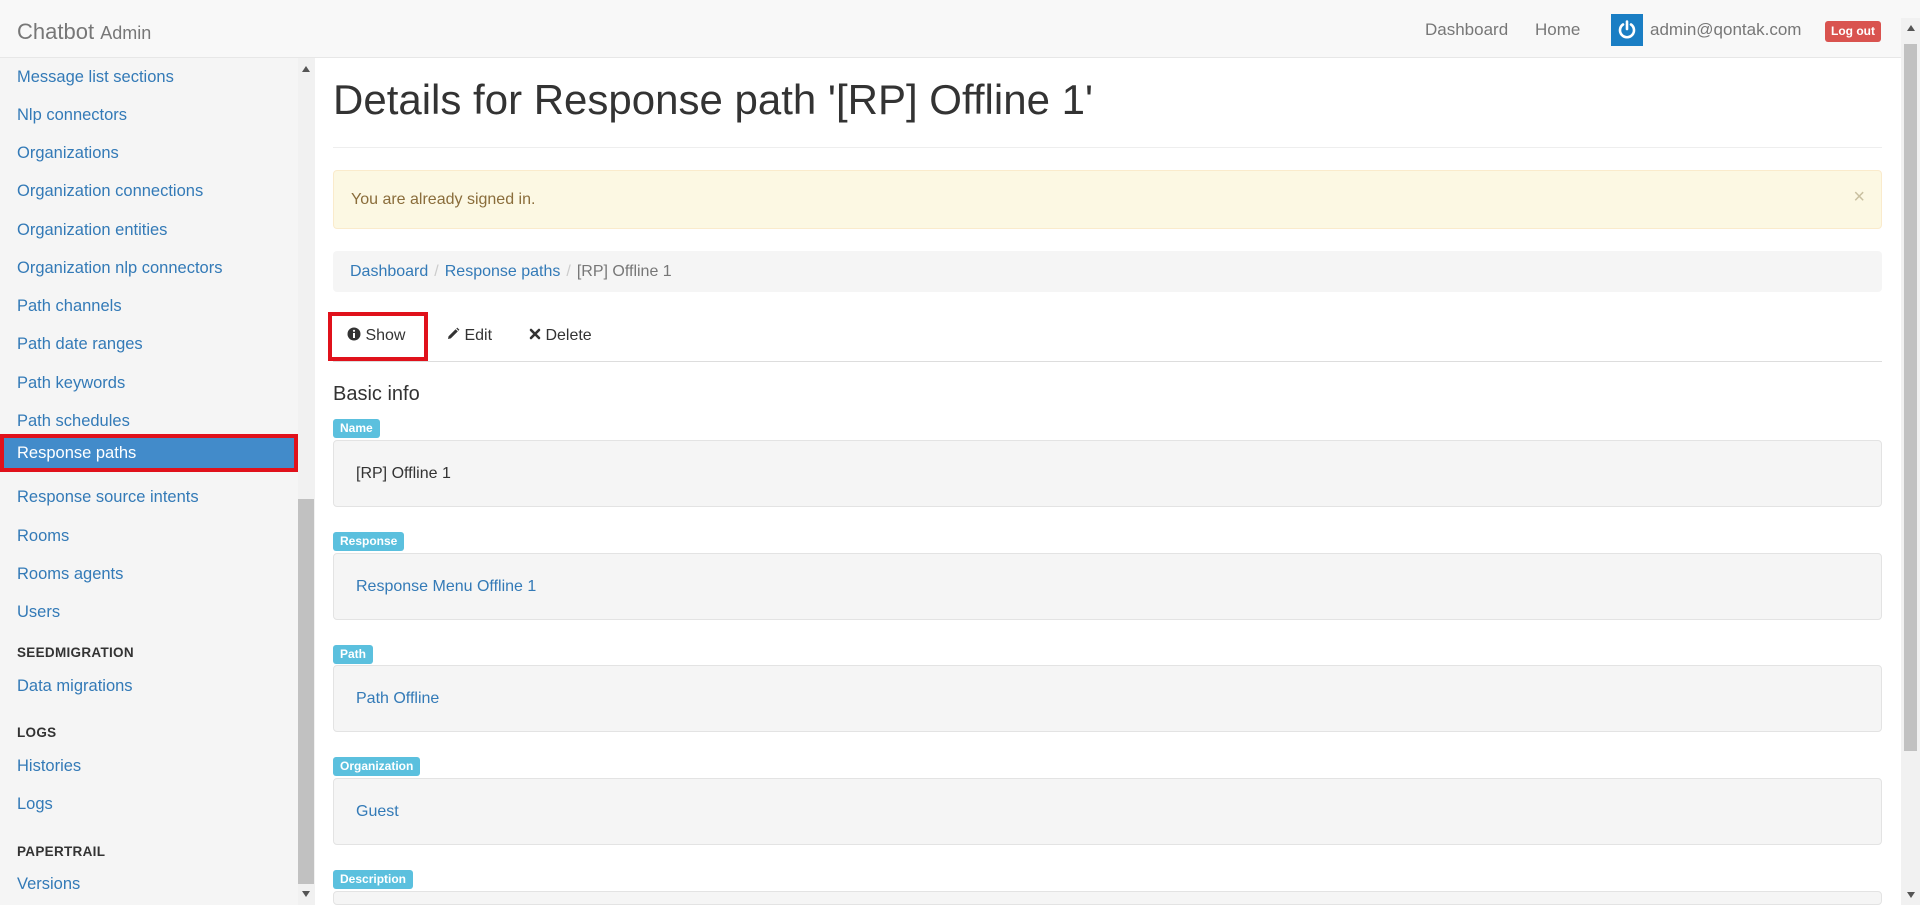 The width and height of the screenshot is (1920, 905). What do you see at coordinates (1557, 30) in the screenshot?
I see `nav-home-link: Home` at bounding box center [1557, 30].